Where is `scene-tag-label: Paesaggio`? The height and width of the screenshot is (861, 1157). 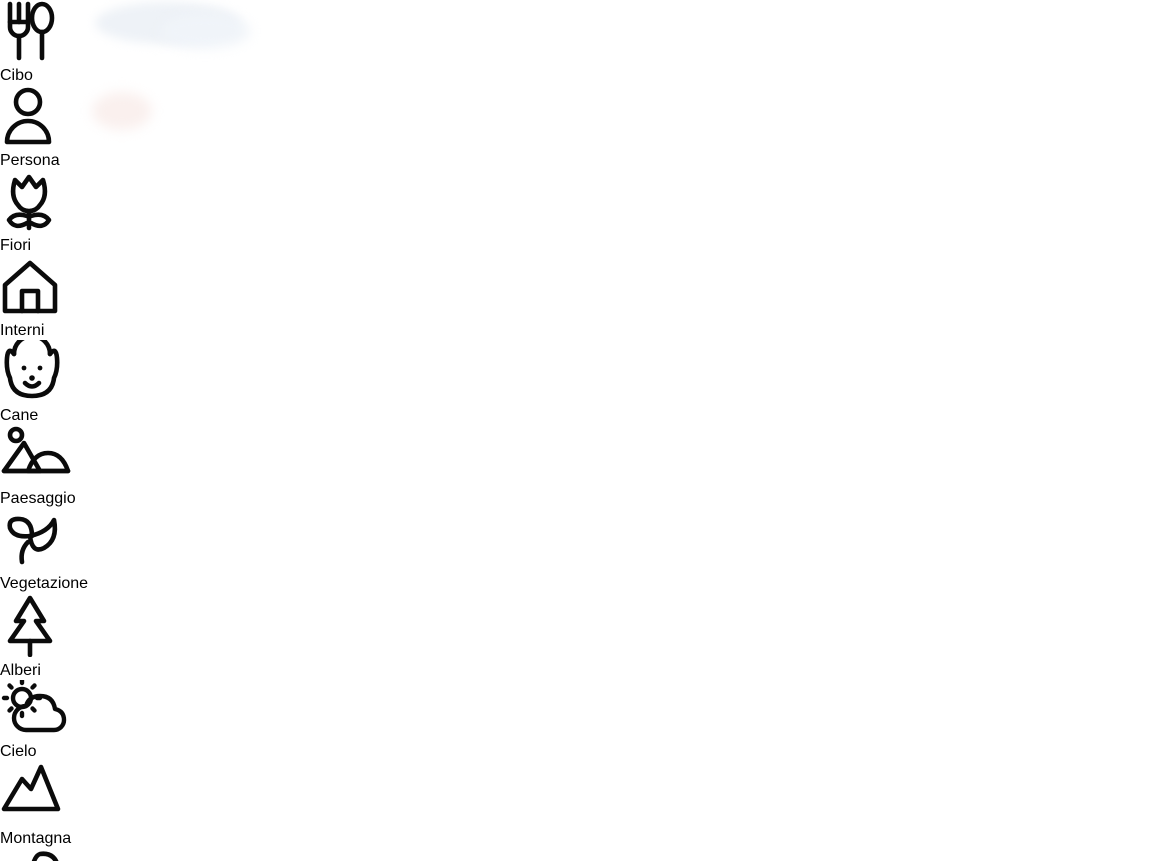 scene-tag-label: Paesaggio is located at coordinates (38, 498).